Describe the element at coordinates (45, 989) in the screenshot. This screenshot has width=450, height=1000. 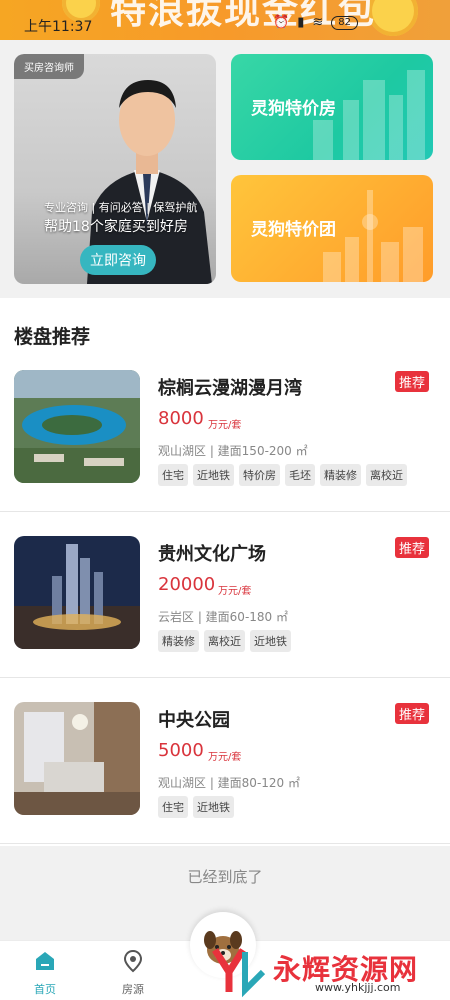
I see `tab-label: 首页` at that location.